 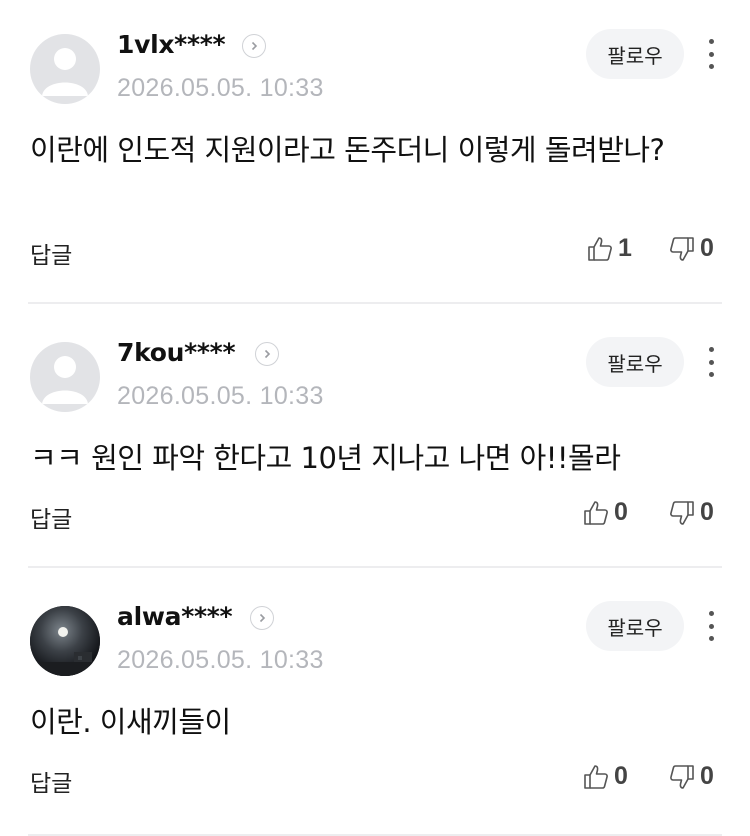 What do you see at coordinates (130, 722) in the screenshot?
I see `comment-text: 이란. 이새끼들이` at bounding box center [130, 722].